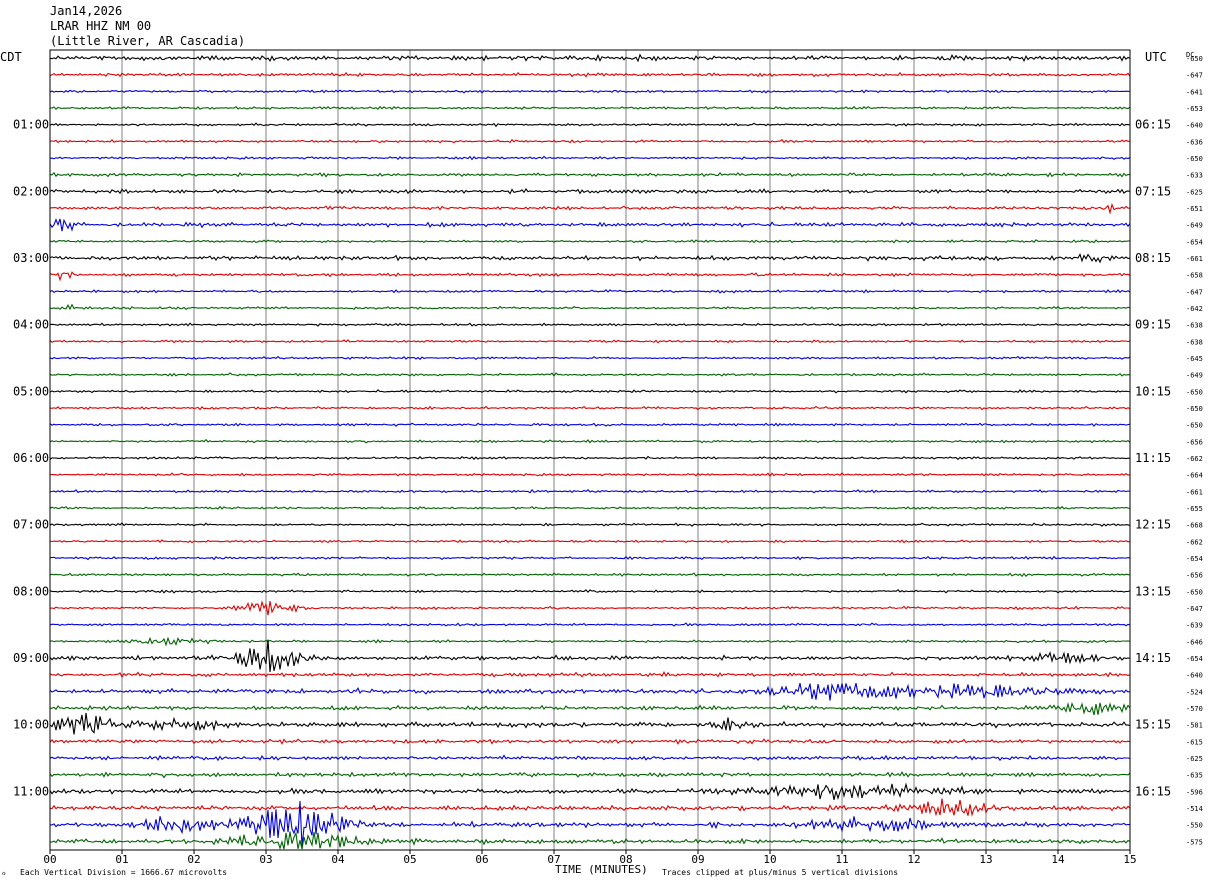  I want to click on utc-hour-label: 11:15, so click(1153, 458).